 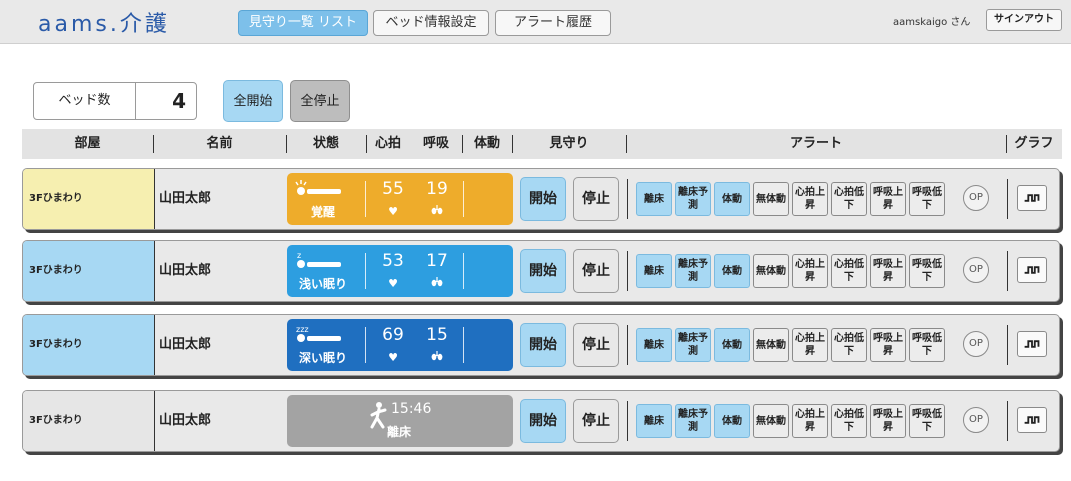 What do you see at coordinates (399, 432) in the screenshot?
I see `status-label: 離床` at bounding box center [399, 432].